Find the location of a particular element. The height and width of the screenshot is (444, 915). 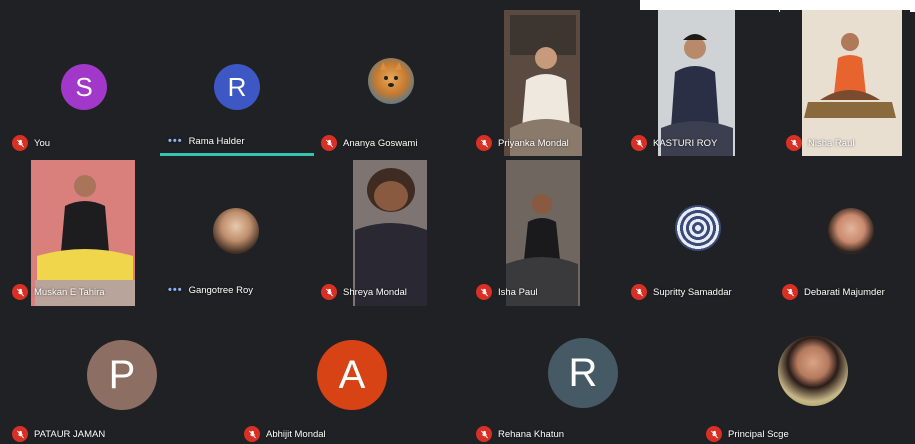

participant-name: PATAUR JAMAN is located at coordinates (70, 434).